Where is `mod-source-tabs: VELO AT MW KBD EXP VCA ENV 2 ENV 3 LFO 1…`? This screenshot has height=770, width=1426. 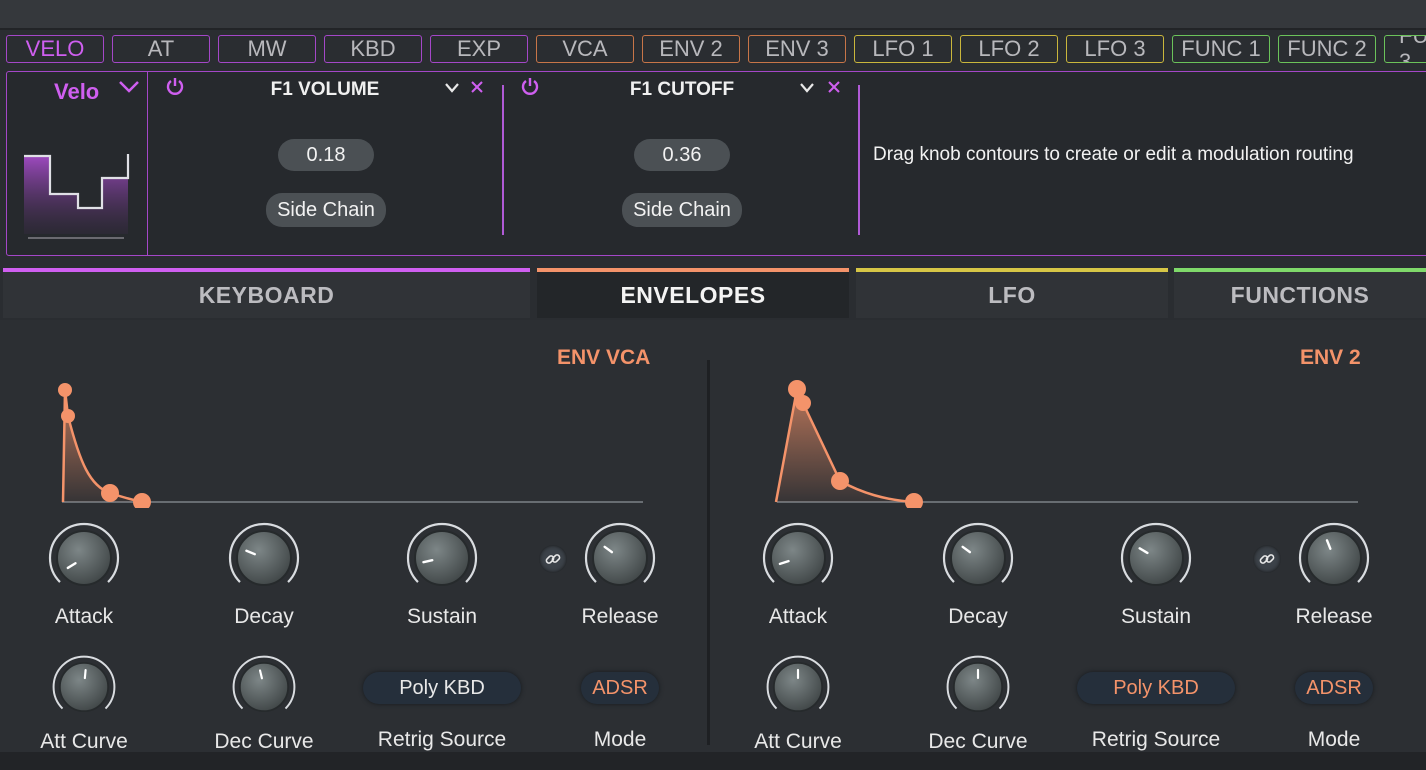
mod-source-tabs: VELO AT MW KBD EXP VCA ENV 2 ENV 3 LFO 1… is located at coordinates (713, 51).